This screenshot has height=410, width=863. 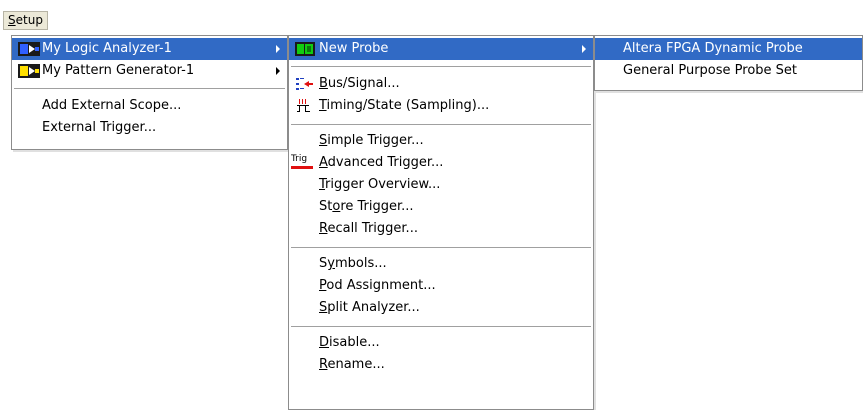 What do you see at coordinates (323, 83) in the screenshot?
I see `menu-item-mnemonic: B` at bounding box center [323, 83].